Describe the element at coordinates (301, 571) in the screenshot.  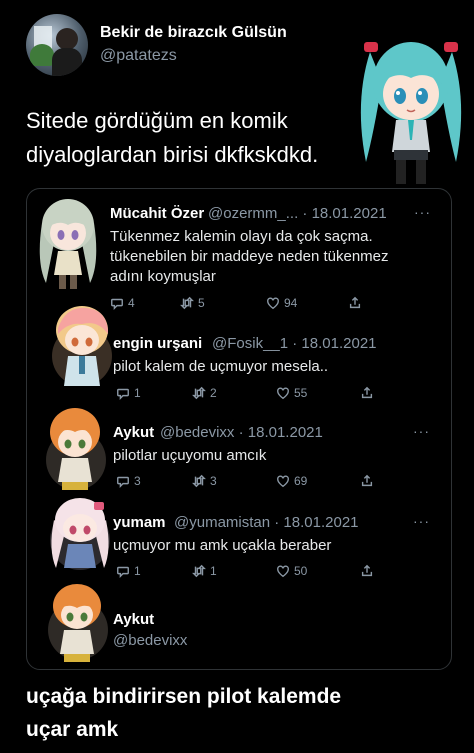
I see `like-count: 50` at that location.